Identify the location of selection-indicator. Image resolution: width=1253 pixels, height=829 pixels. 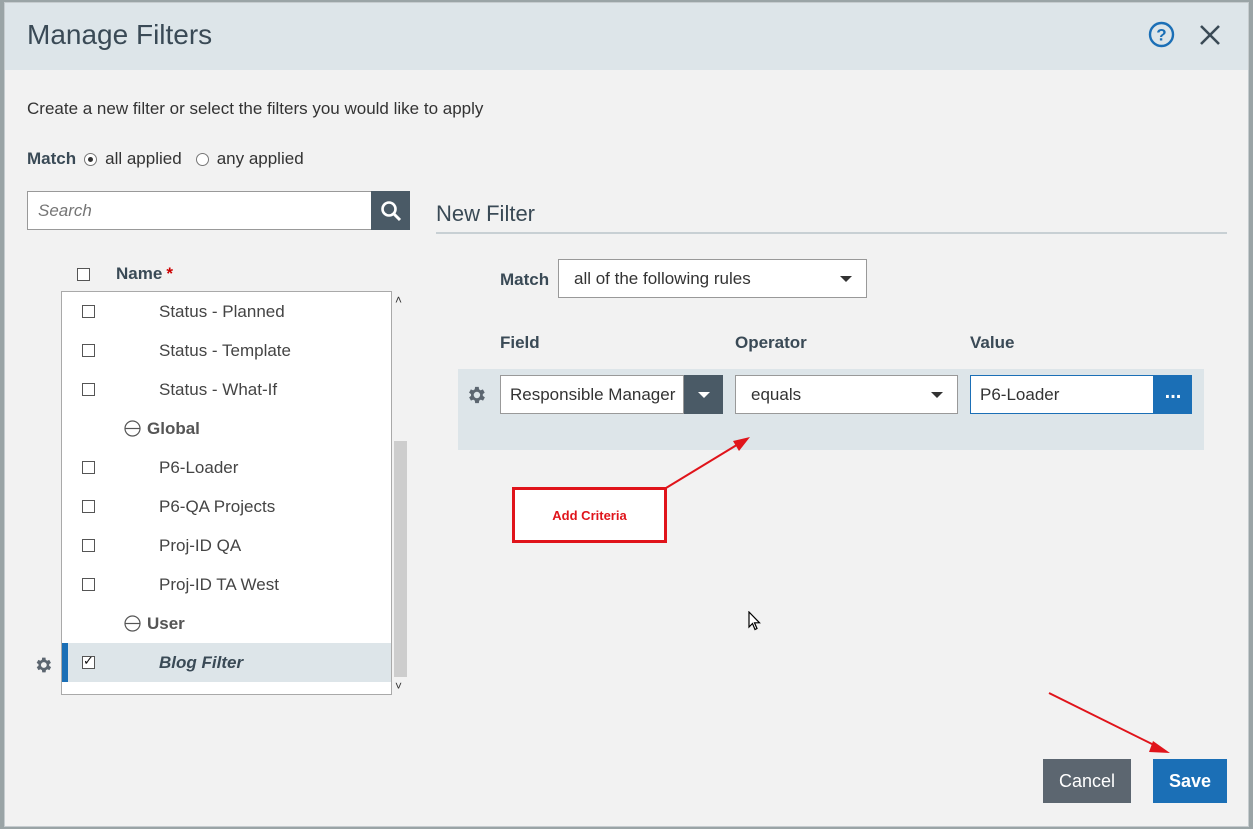
(65, 662).